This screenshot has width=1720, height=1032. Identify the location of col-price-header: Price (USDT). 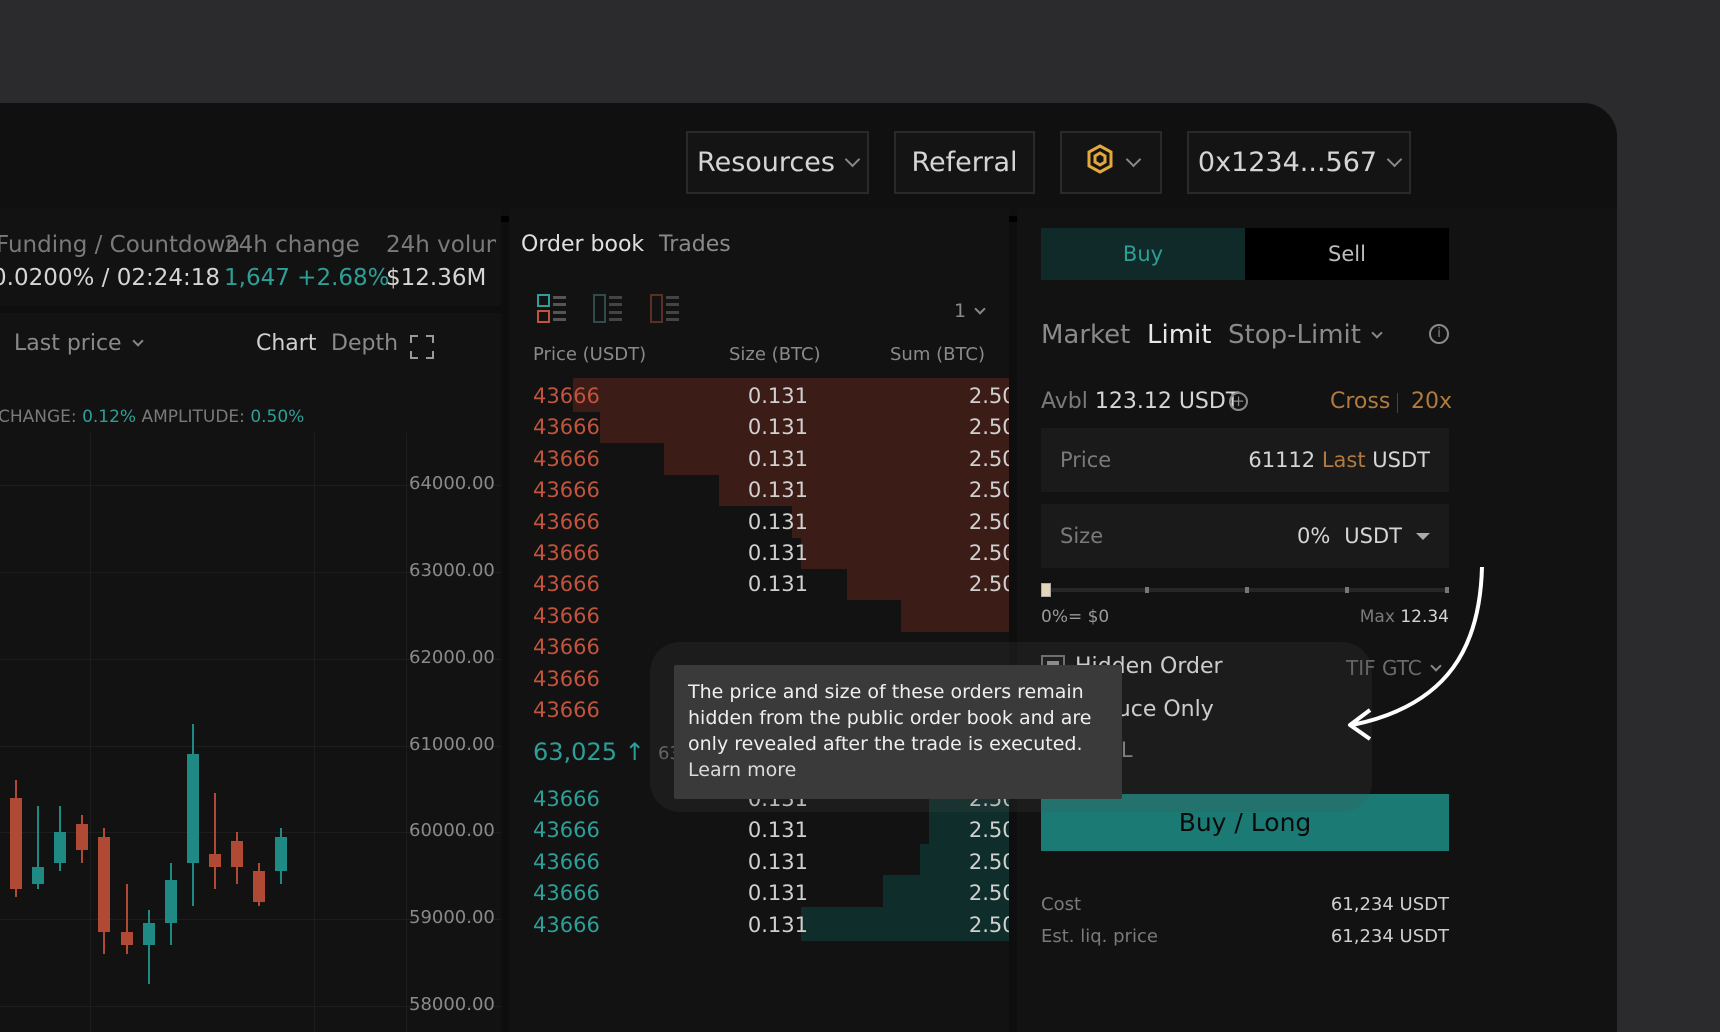
(590, 354).